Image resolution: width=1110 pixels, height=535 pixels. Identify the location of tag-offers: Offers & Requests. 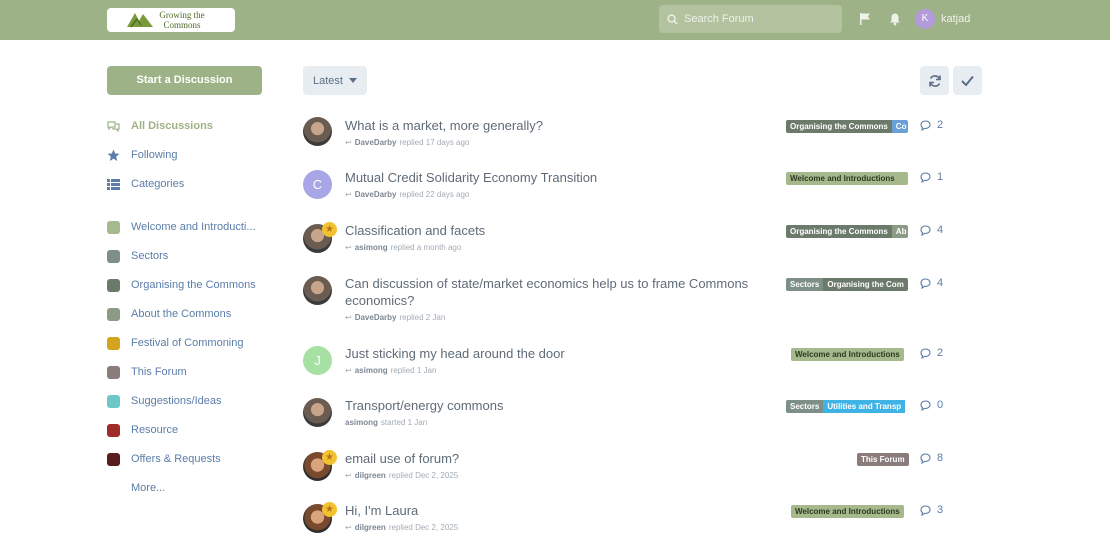
(164, 459).